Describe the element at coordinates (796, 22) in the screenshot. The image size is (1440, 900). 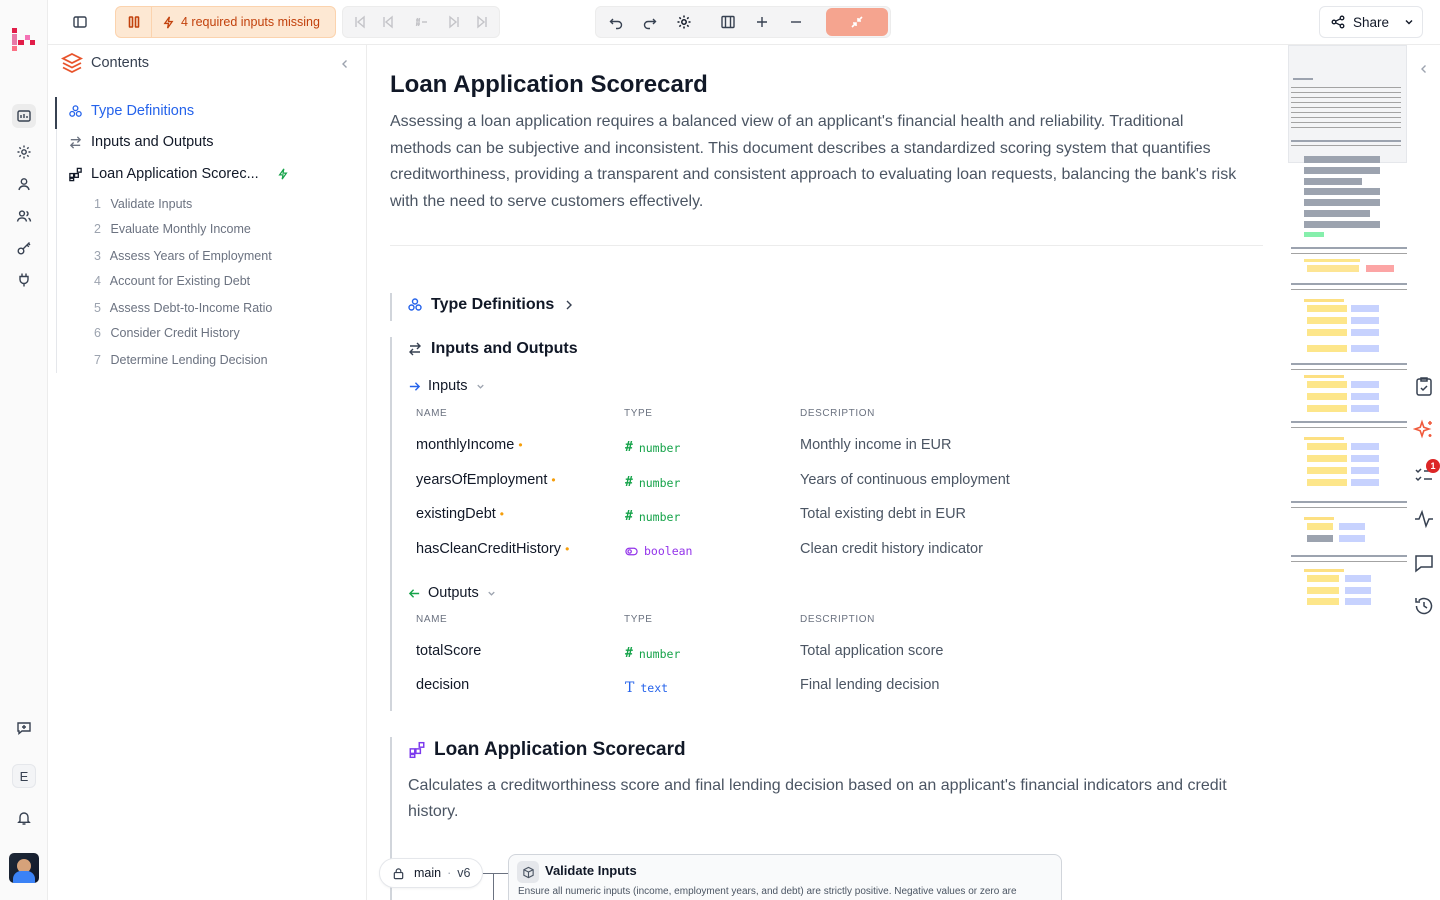
I see `zoom-out-icon` at that location.